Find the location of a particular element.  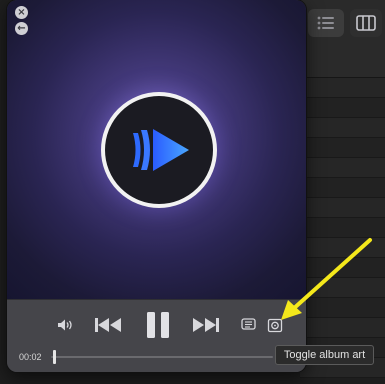

playback-controls: 00:02 - is located at coordinates (156, 335).